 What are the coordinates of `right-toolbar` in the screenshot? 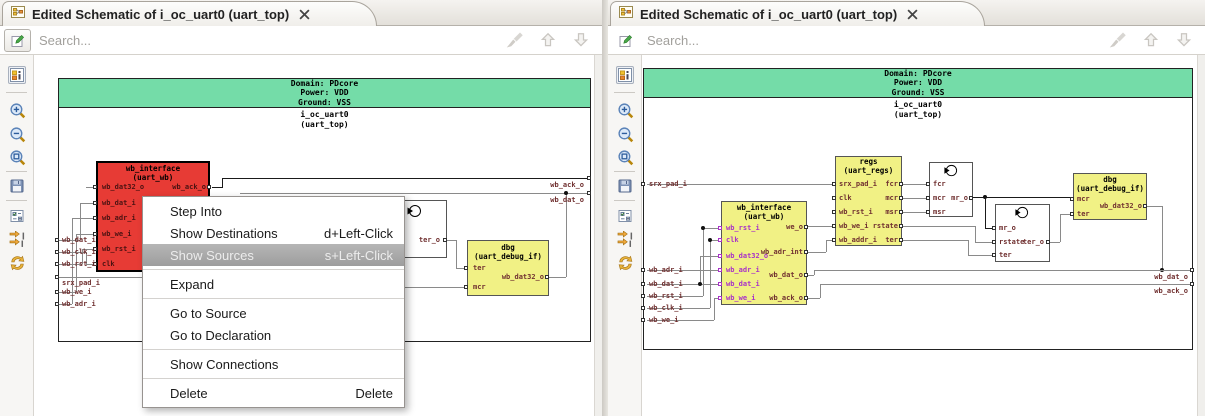 It's located at (625, 235).